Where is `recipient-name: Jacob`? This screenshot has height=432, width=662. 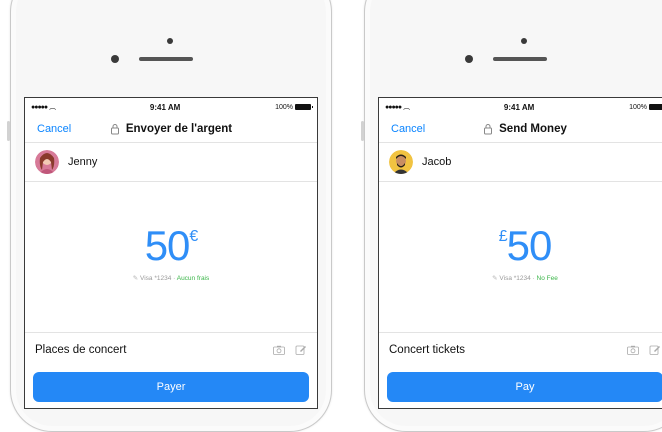
recipient-name: Jacob is located at coordinates (437, 162).